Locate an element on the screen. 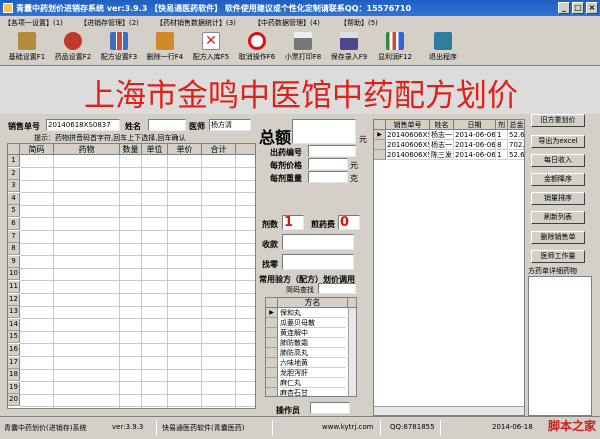  price-each-field is located at coordinates (328, 164).